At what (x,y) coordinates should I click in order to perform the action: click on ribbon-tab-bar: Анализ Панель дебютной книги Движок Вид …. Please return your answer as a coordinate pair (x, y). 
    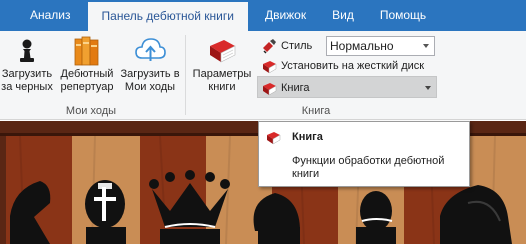
    Looking at the image, I should click on (263, 15).